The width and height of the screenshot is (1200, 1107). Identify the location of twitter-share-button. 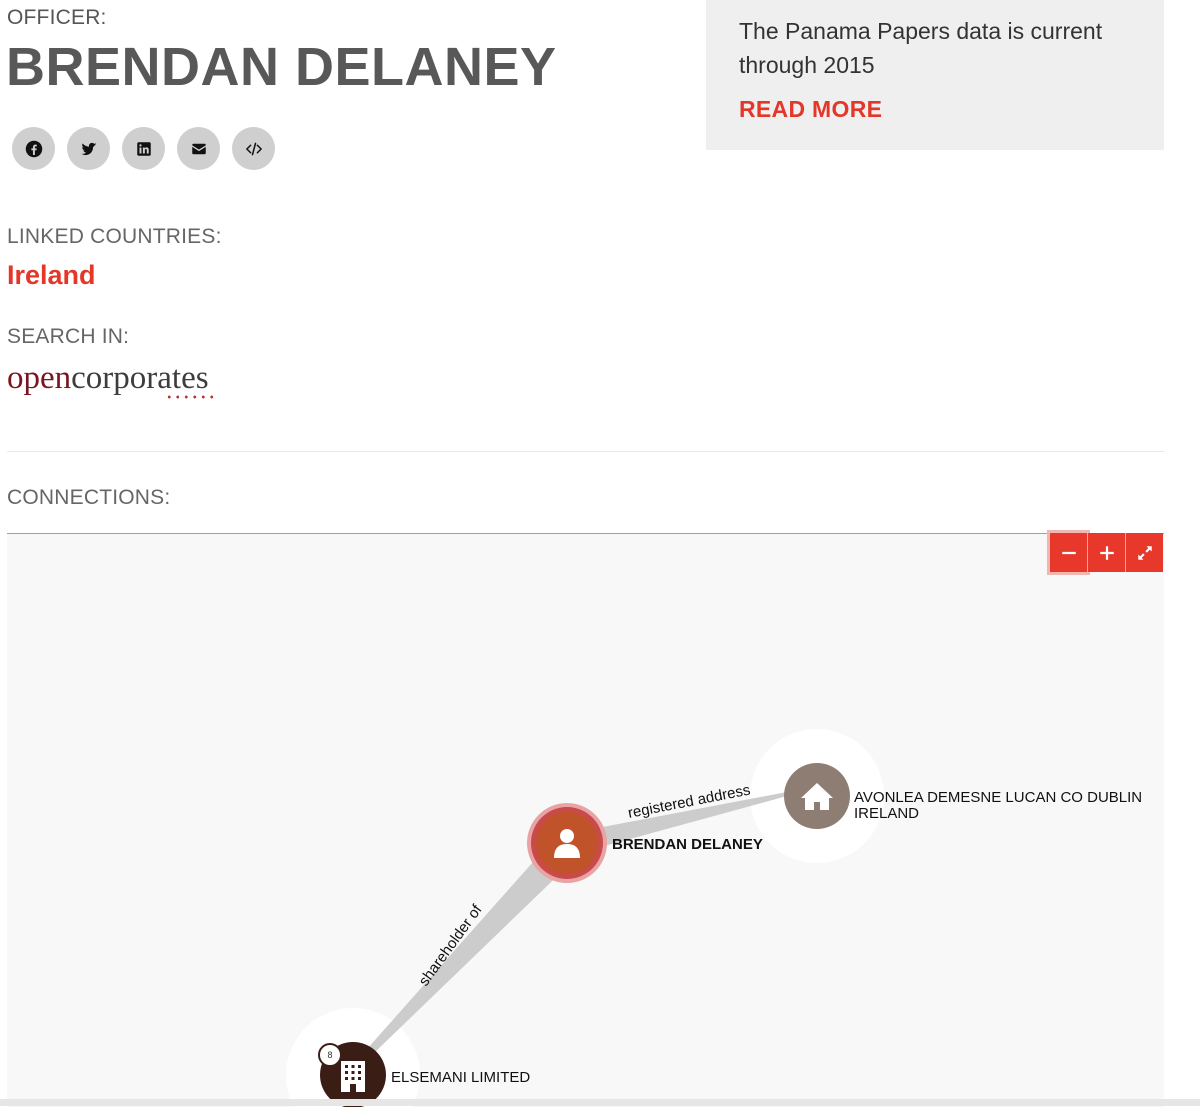
(88, 148).